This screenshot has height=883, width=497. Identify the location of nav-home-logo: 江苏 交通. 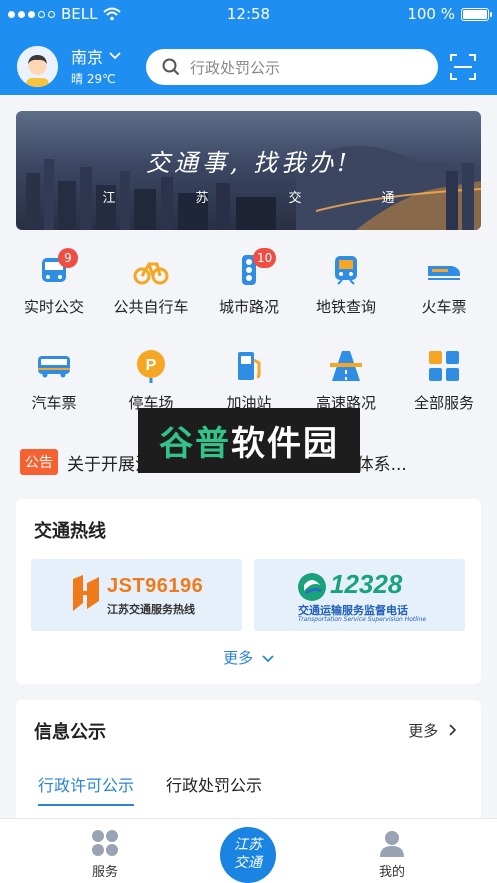
(248, 855).